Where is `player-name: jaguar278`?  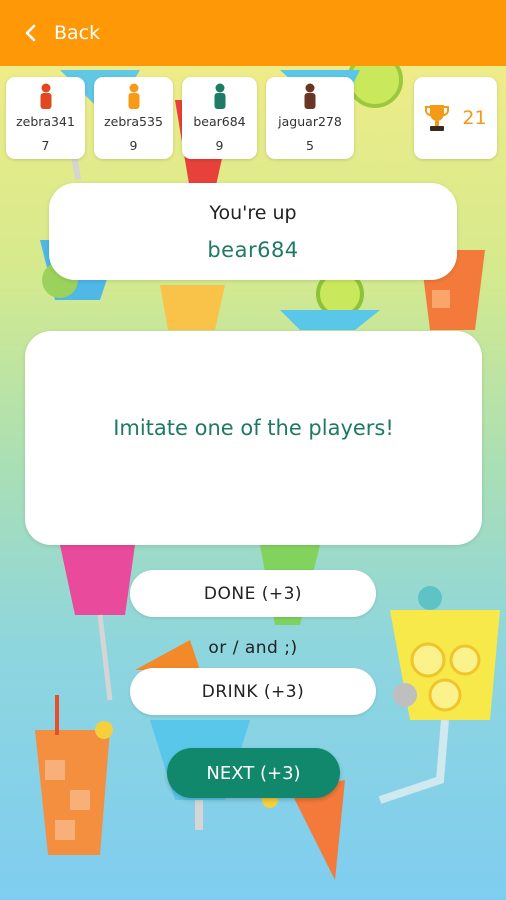
player-name: jaguar278 is located at coordinates (310, 121).